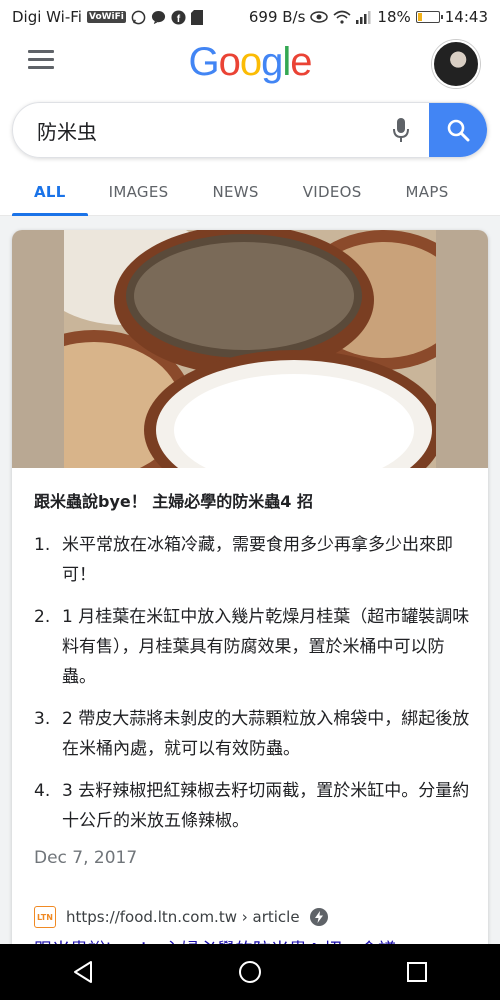 The image size is (500, 1000). I want to click on search-input, so click(193, 130).